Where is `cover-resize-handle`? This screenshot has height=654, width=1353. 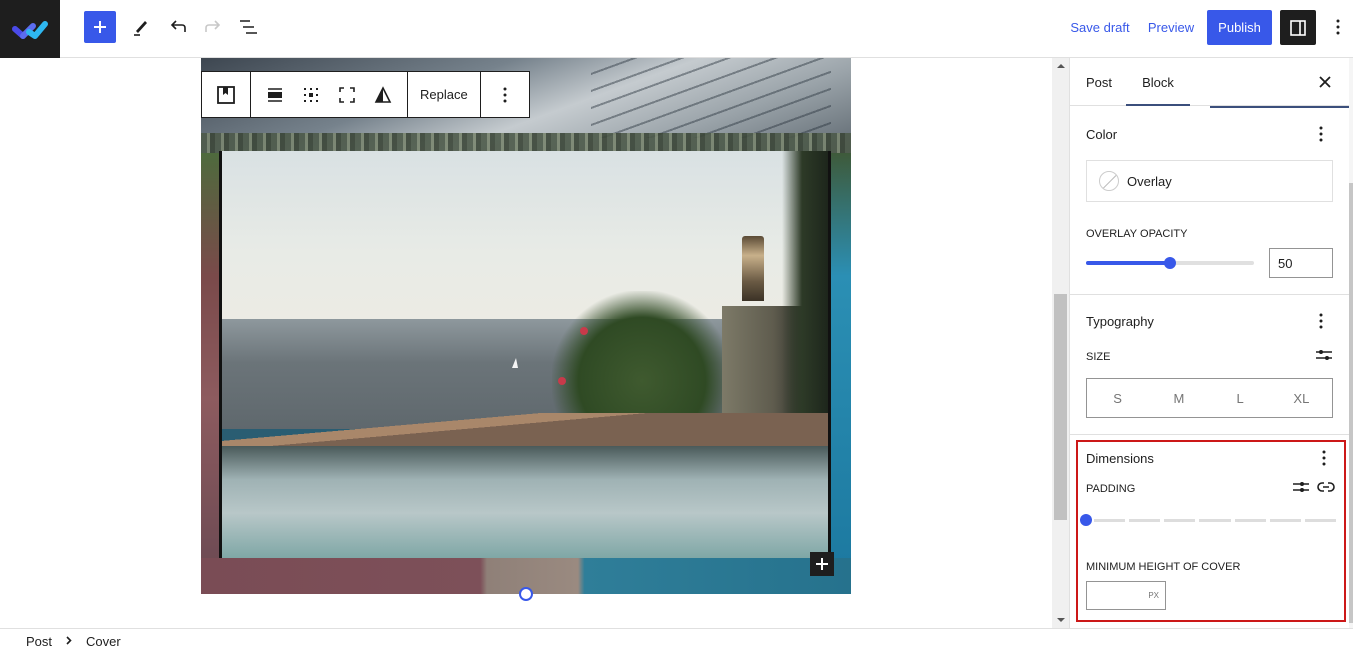 cover-resize-handle is located at coordinates (526, 594).